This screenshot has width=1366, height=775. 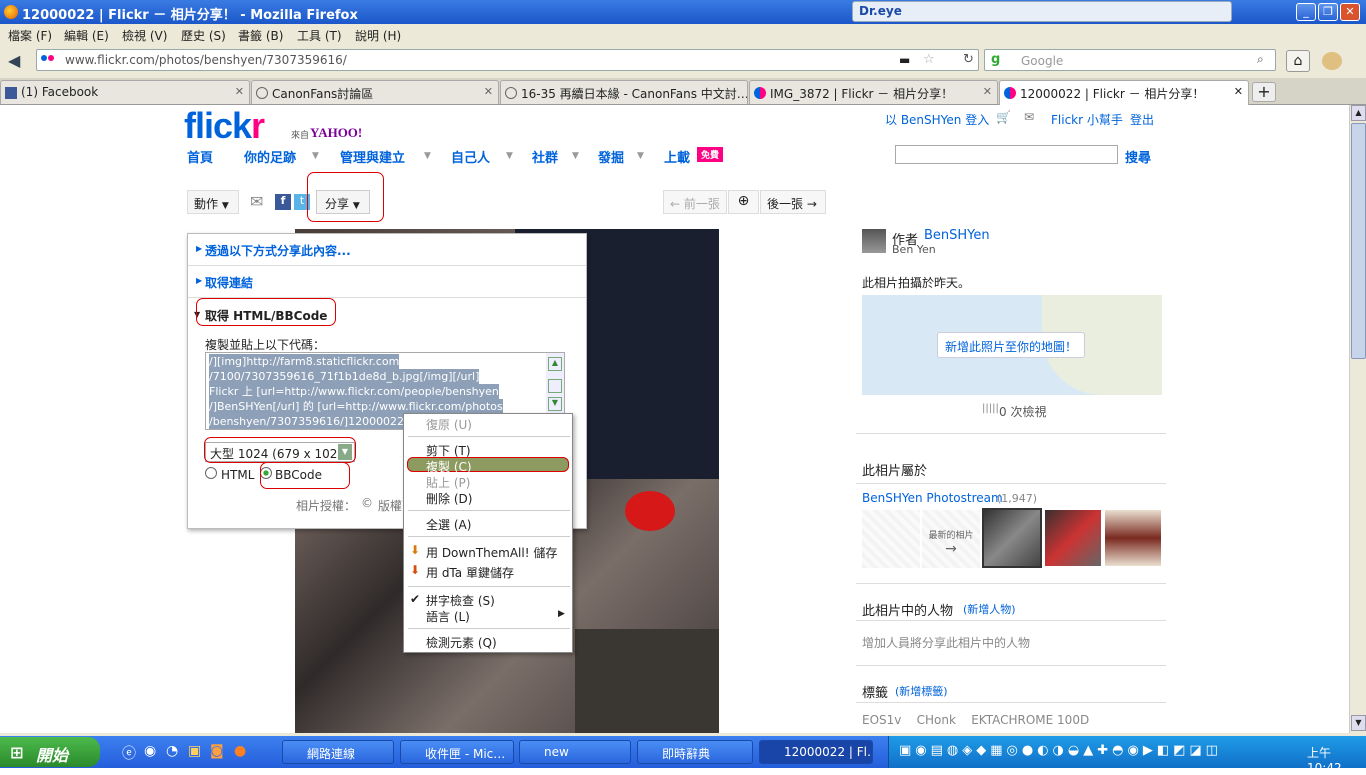 I want to click on email-icon: ✉, so click(x=256, y=201).